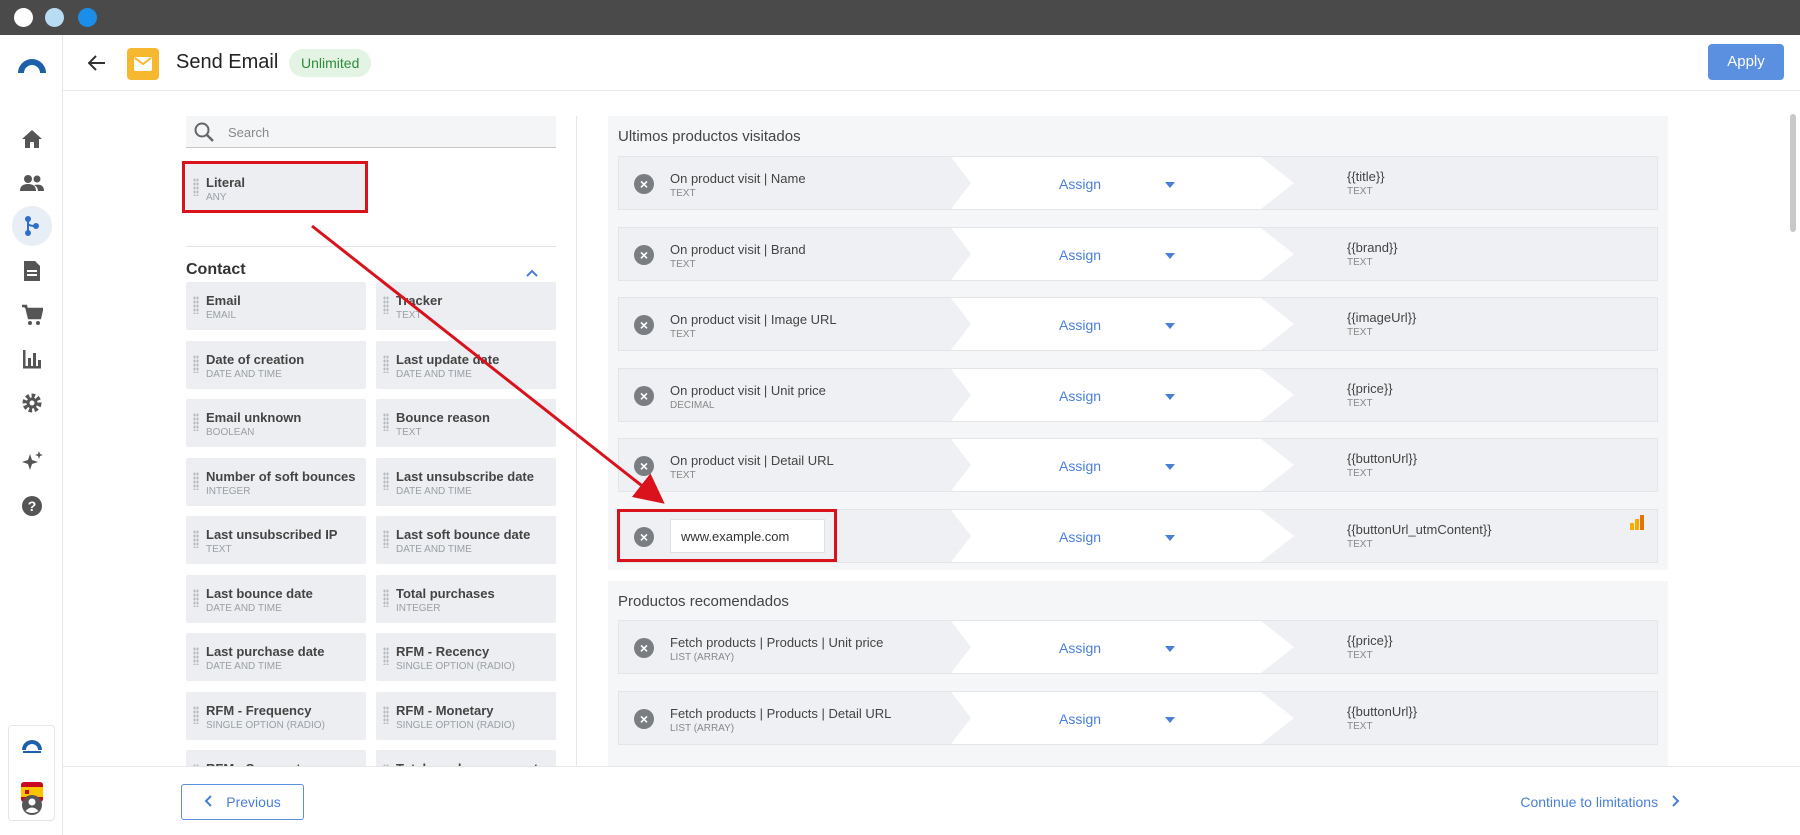 This screenshot has height=835, width=1800. I want to click on previous-button: Previous, so click(242, 802).